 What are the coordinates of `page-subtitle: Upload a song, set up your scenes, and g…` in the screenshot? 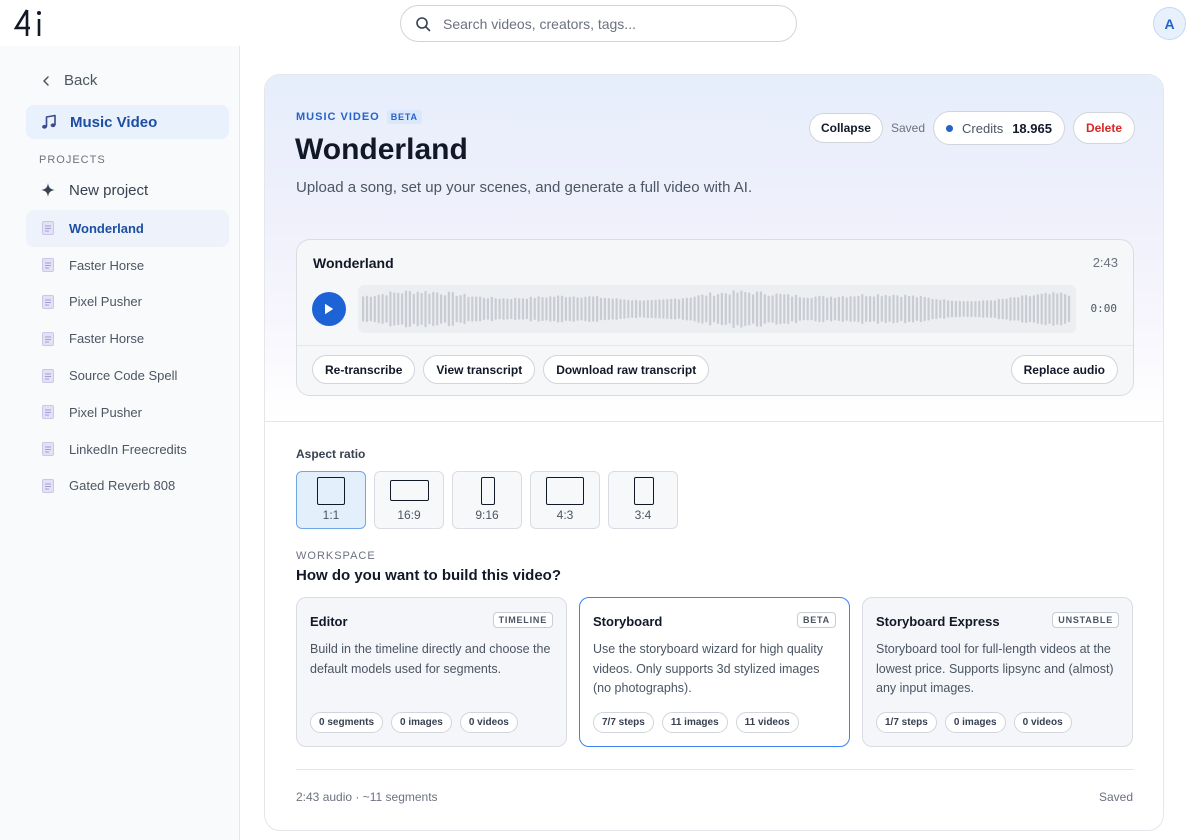 It's located at (524, 187).